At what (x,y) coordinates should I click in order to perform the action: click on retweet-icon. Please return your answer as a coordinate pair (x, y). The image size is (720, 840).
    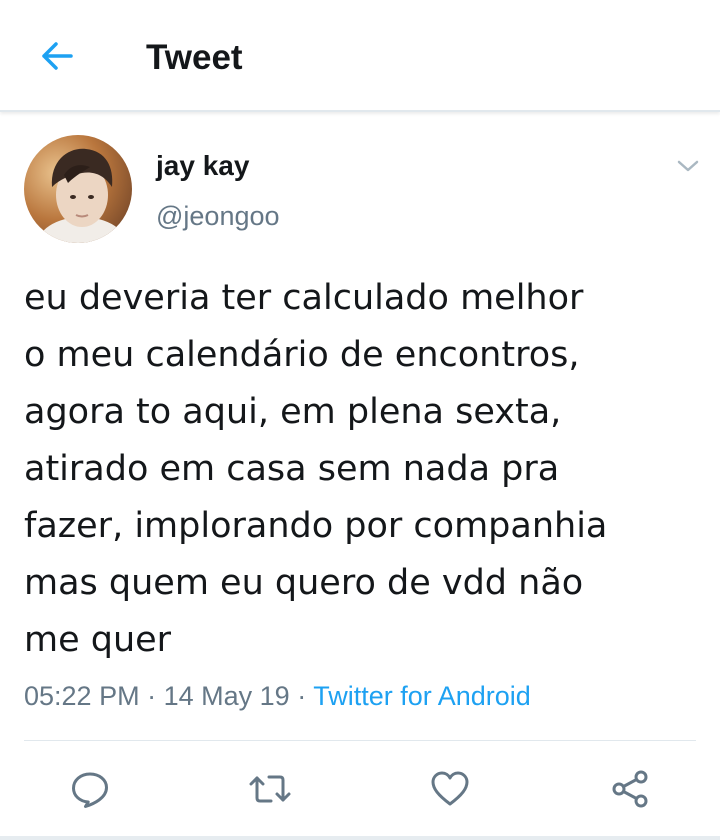
    Looking at the image, I should click on (270, 789).